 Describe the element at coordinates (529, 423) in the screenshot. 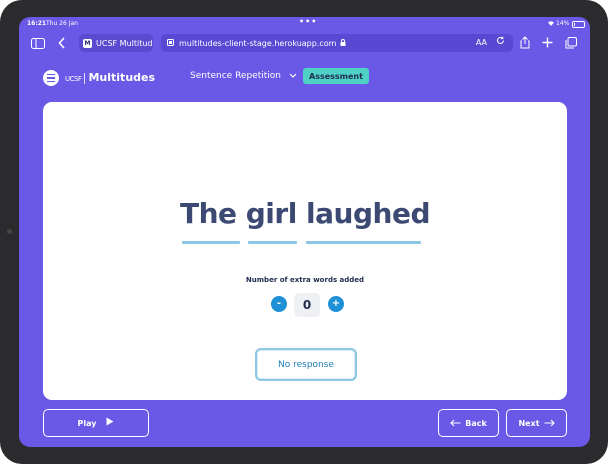

I see `next-label: Next` at that location.